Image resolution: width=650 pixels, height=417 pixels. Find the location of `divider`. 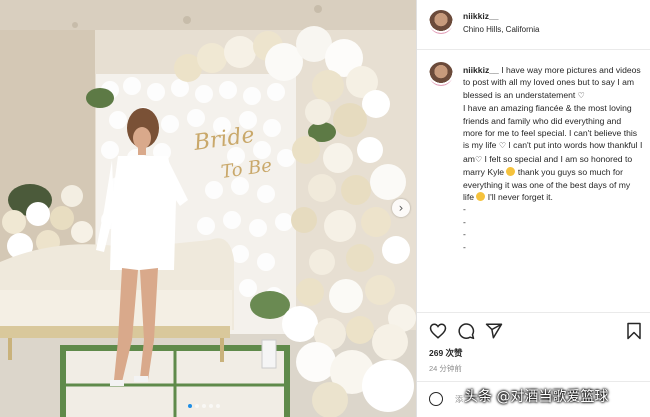

divider is located at coordinates (533, 312).